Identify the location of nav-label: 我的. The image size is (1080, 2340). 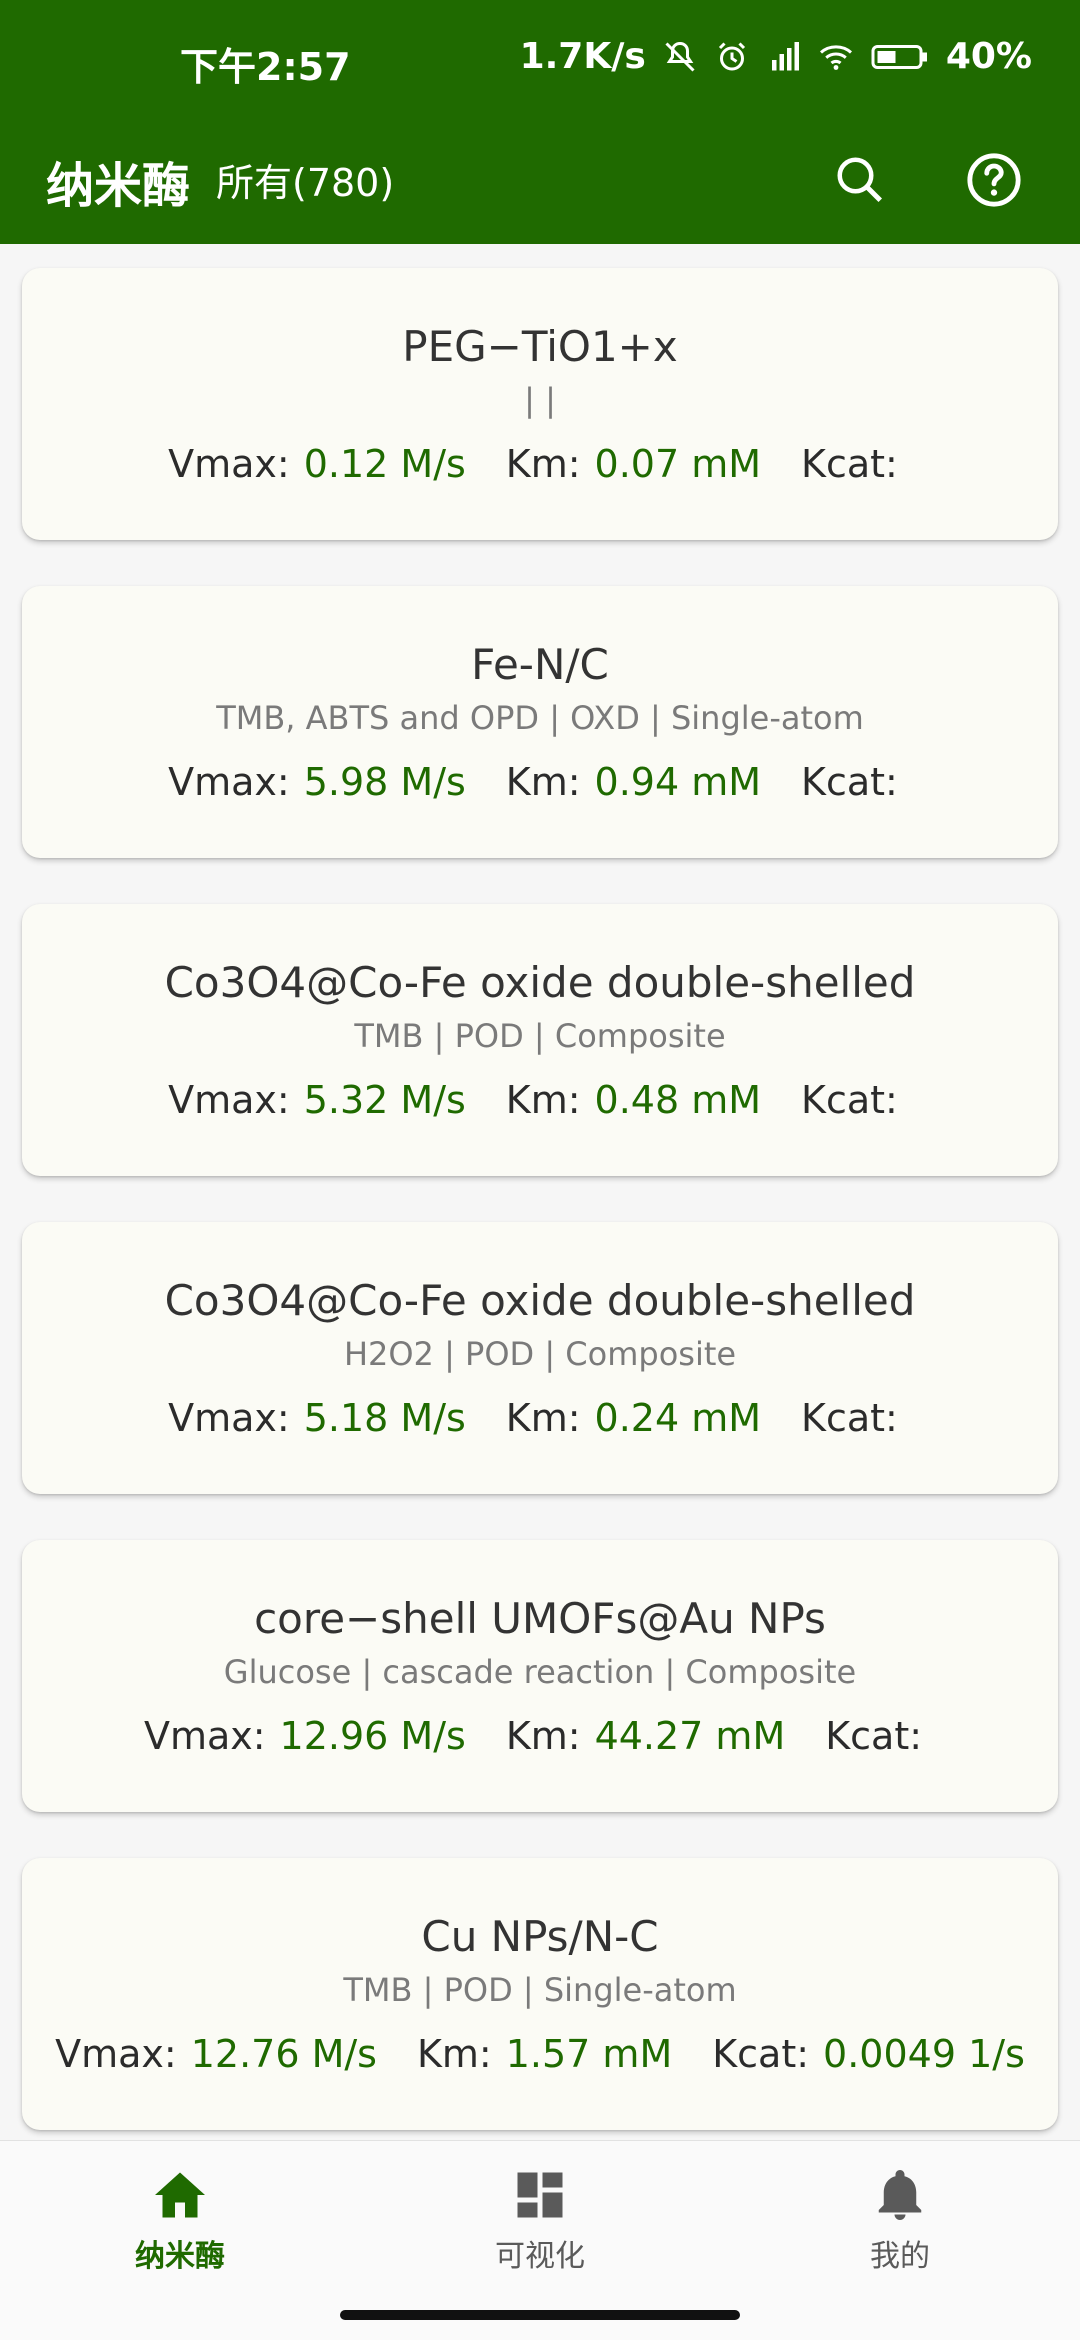
(900, 2256).